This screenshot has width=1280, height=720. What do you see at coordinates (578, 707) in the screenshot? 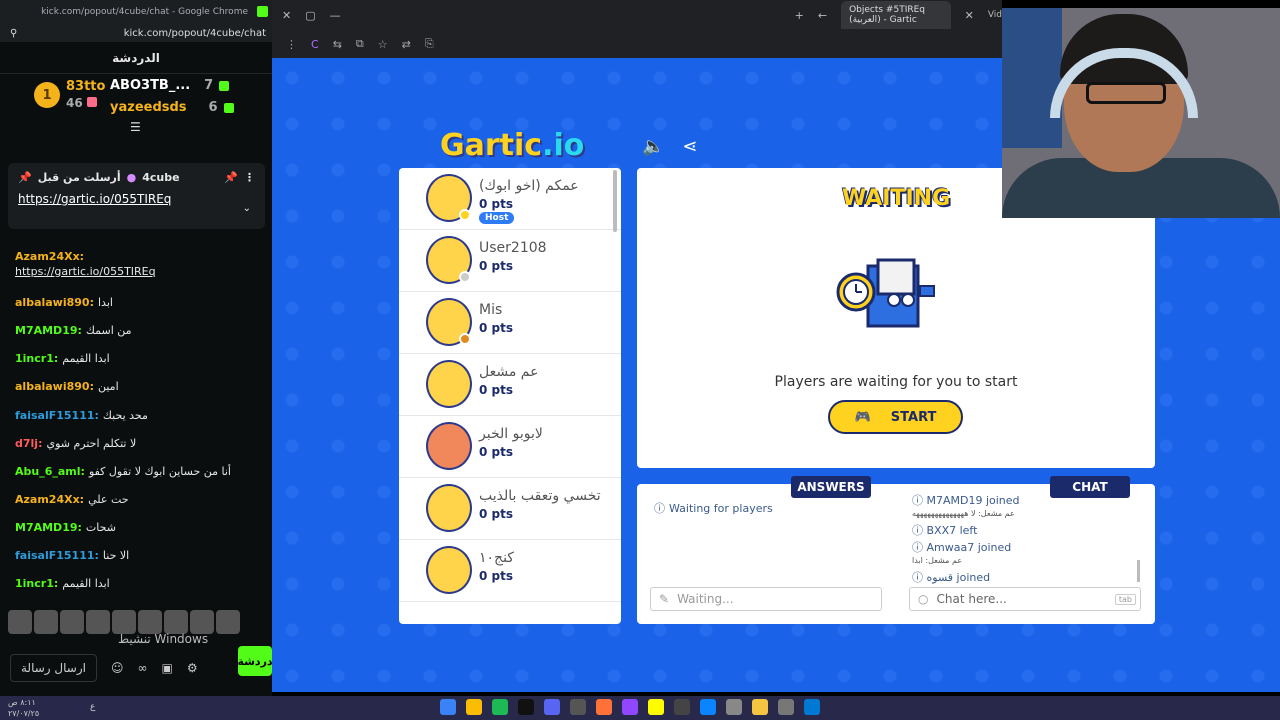
I see `obs-icon` at bounding box center [578, 707].